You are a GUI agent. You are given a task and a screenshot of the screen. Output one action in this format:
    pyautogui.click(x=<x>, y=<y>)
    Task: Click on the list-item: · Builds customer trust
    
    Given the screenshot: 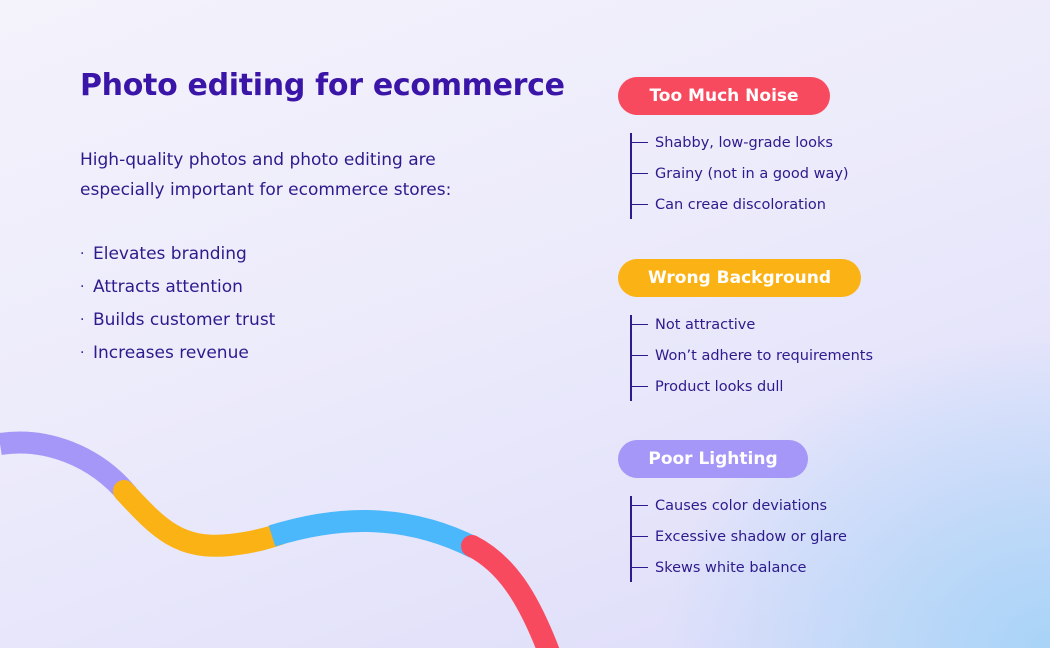 What is the action you would take?
    pyautogui.click(x=177, y=320)
    